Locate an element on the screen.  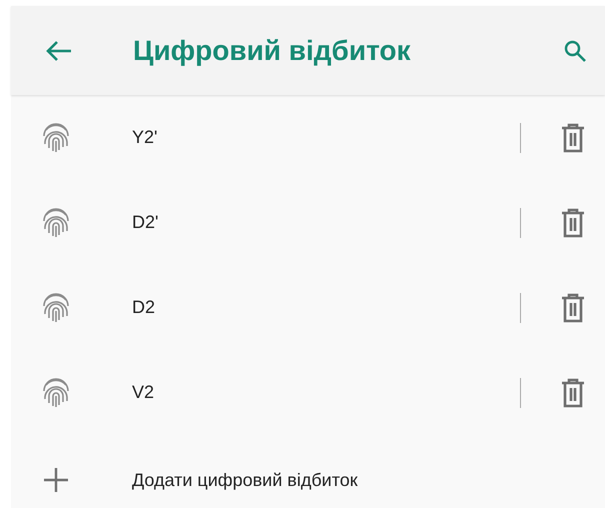
fingerprint-name: D2 is located at coordinates (326, 307).